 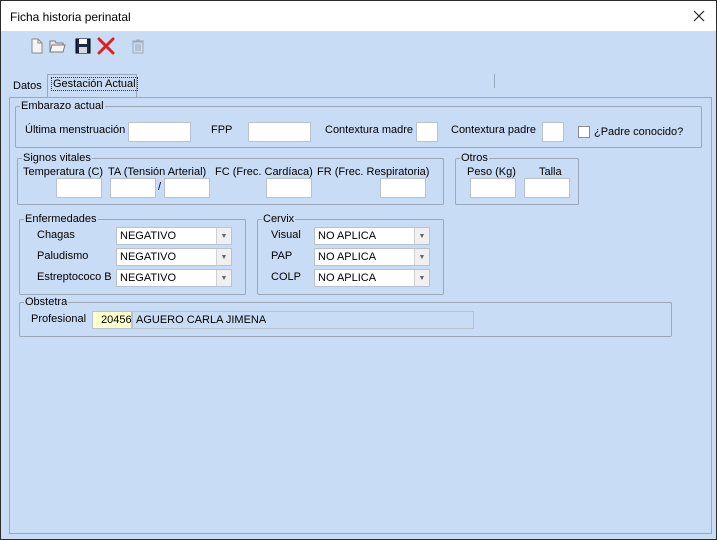 I want to click on chagas-value: NEGATIVO, so click(x=148, y=236).